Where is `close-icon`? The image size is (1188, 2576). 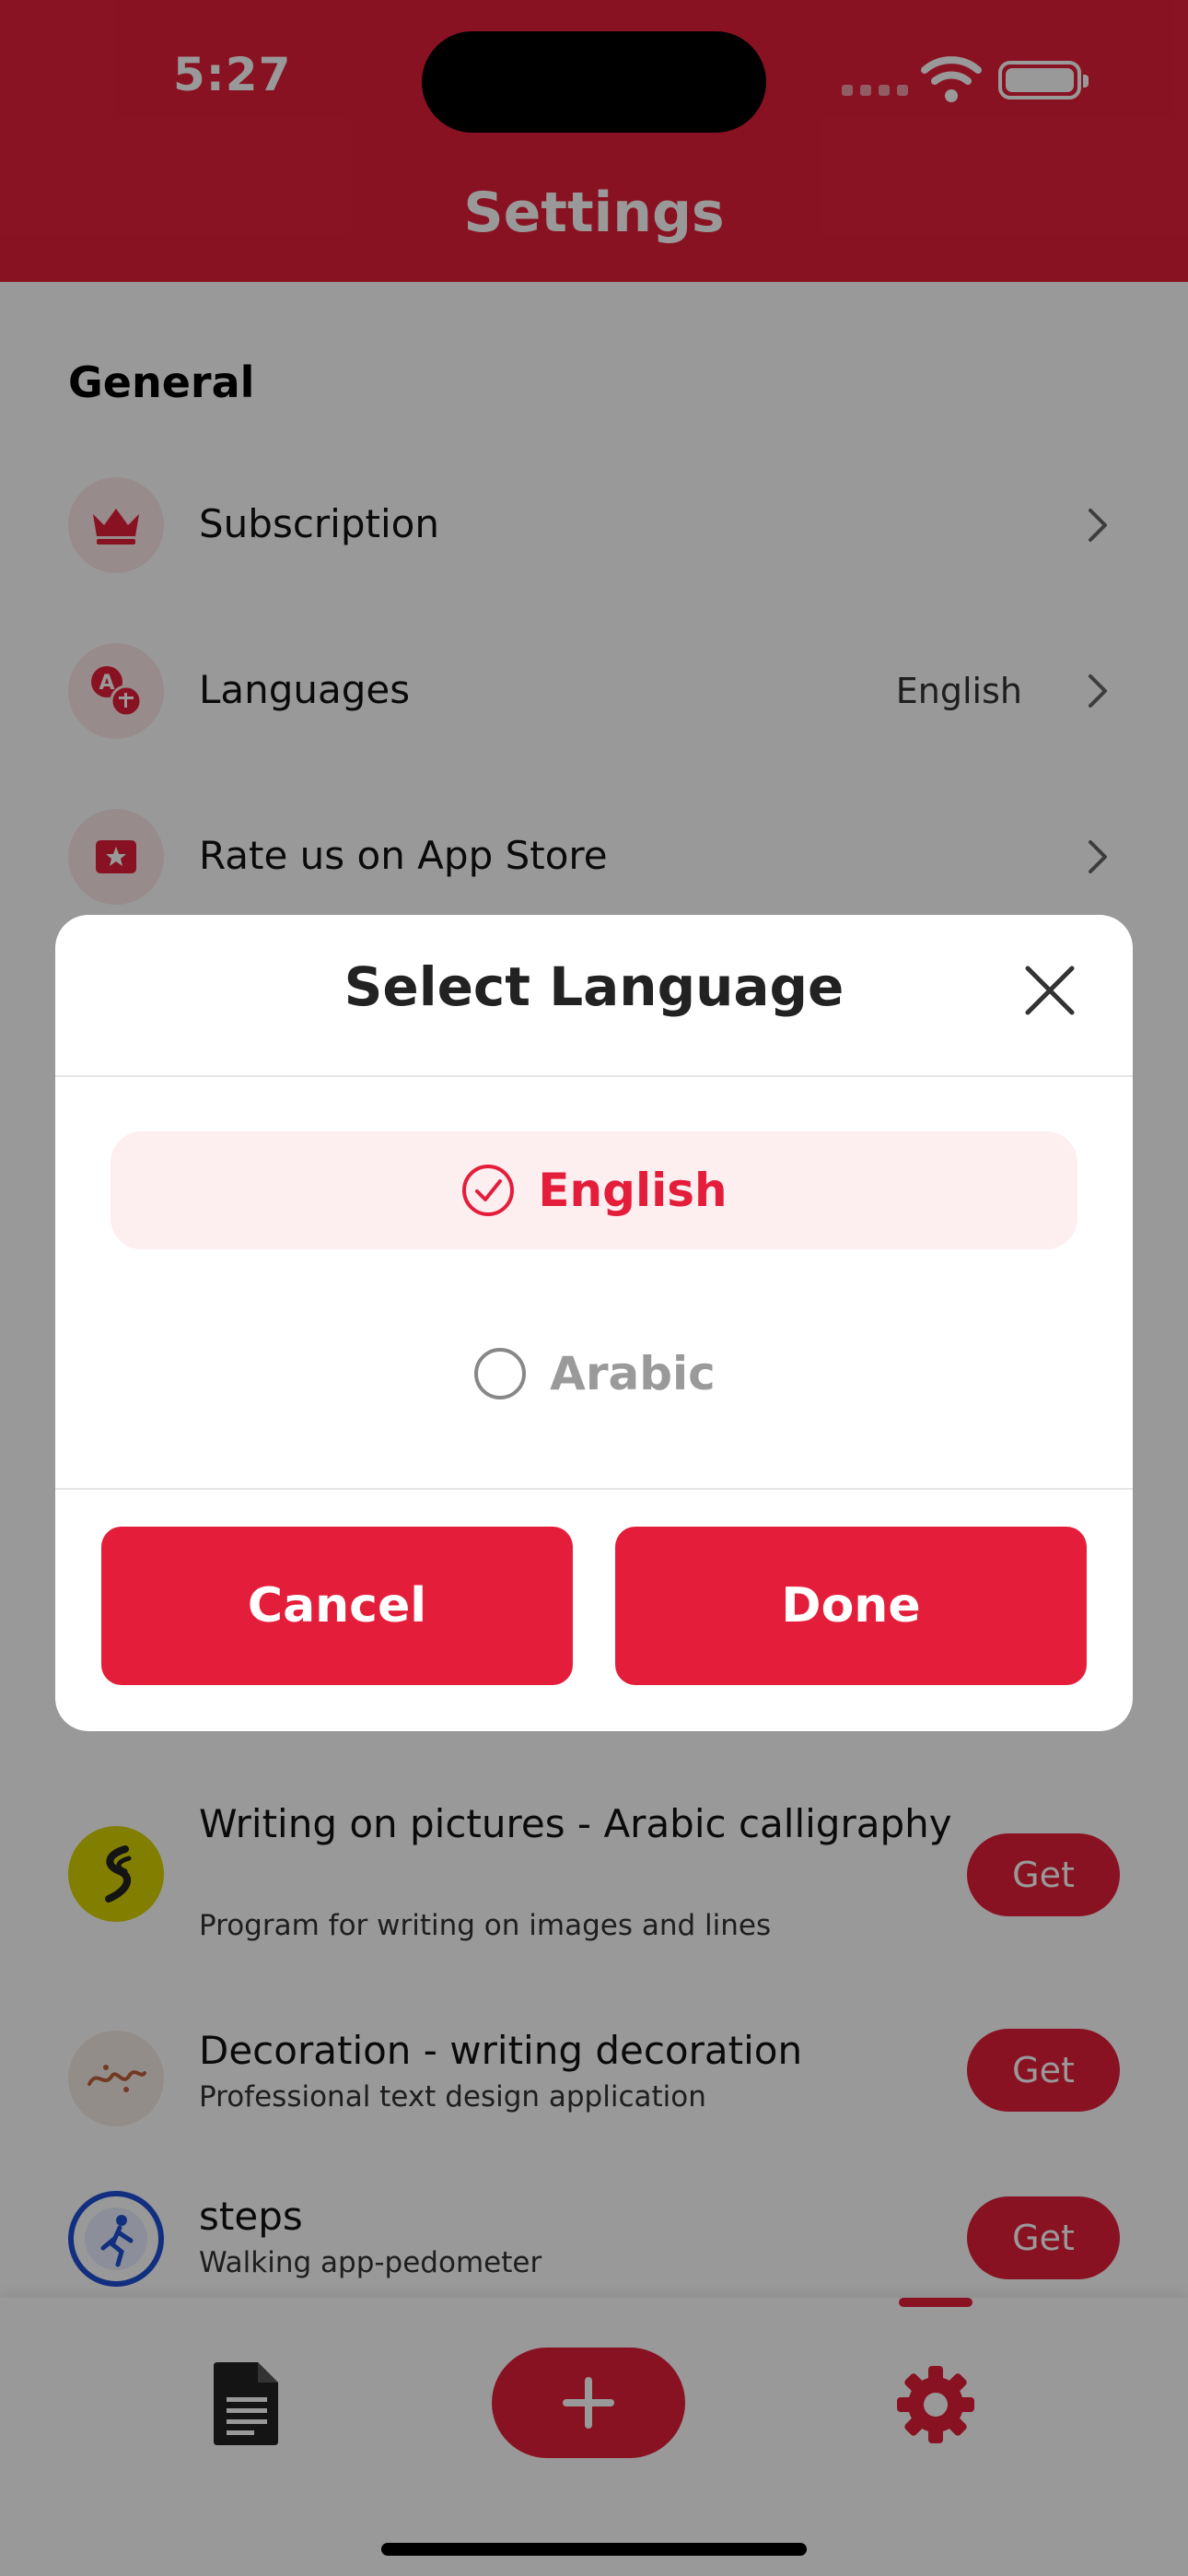
close-icon is located at coordinates (1049, 990).